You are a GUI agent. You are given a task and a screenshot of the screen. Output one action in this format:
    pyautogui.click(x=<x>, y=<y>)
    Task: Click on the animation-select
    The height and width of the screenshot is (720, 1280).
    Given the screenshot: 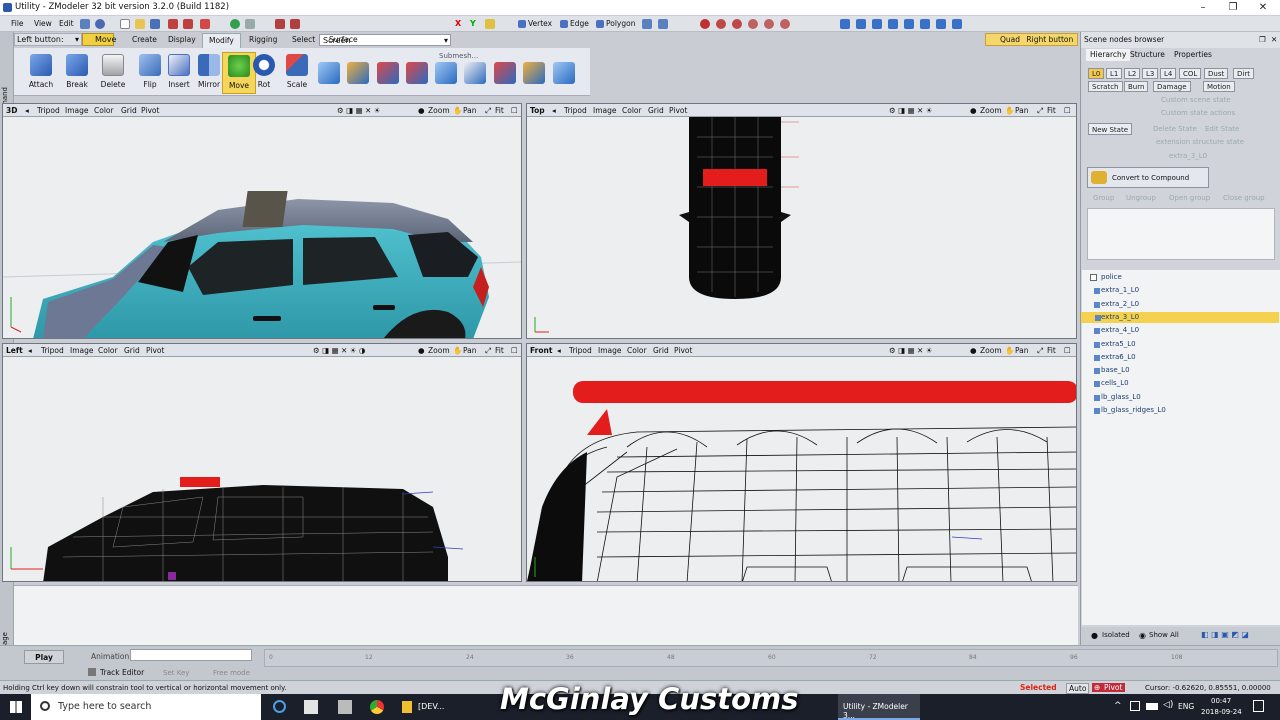 What is the action you would take?
    pyautogui.click(x=191, y=655)
    